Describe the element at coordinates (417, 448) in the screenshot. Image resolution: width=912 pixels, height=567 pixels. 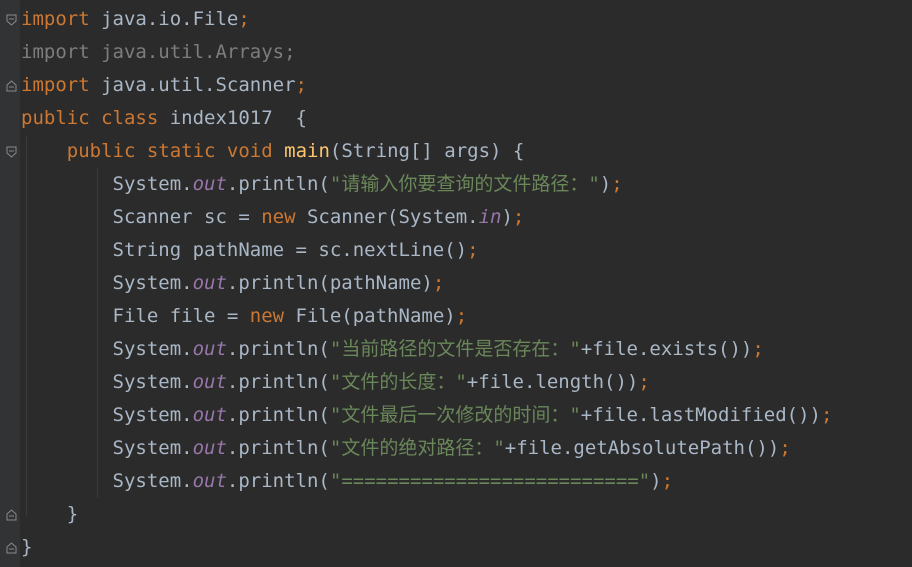
I see `code-token: "文件的绝对路径："` at that location.